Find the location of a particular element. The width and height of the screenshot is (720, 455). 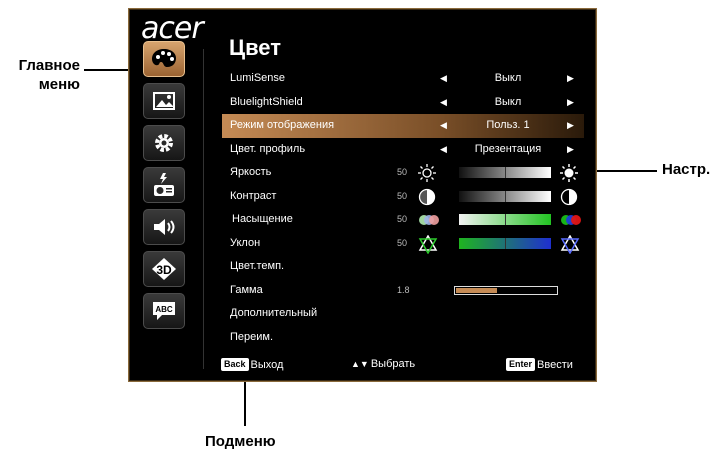

hint-back: Back Выход is located at coordinates (252, 364).